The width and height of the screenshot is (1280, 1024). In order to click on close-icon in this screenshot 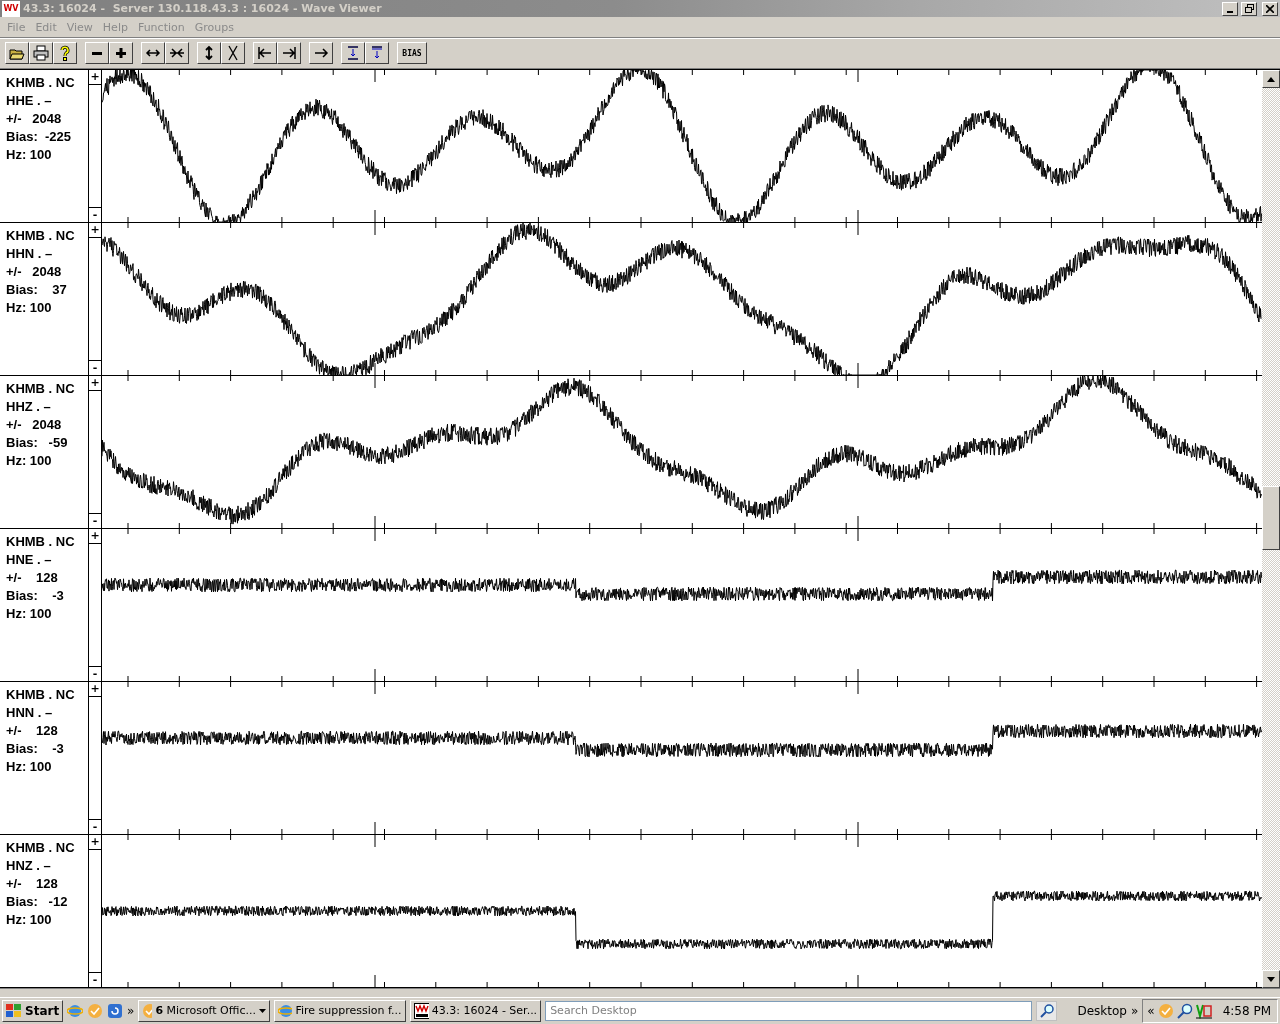, I will do `click(1270, 8)`.